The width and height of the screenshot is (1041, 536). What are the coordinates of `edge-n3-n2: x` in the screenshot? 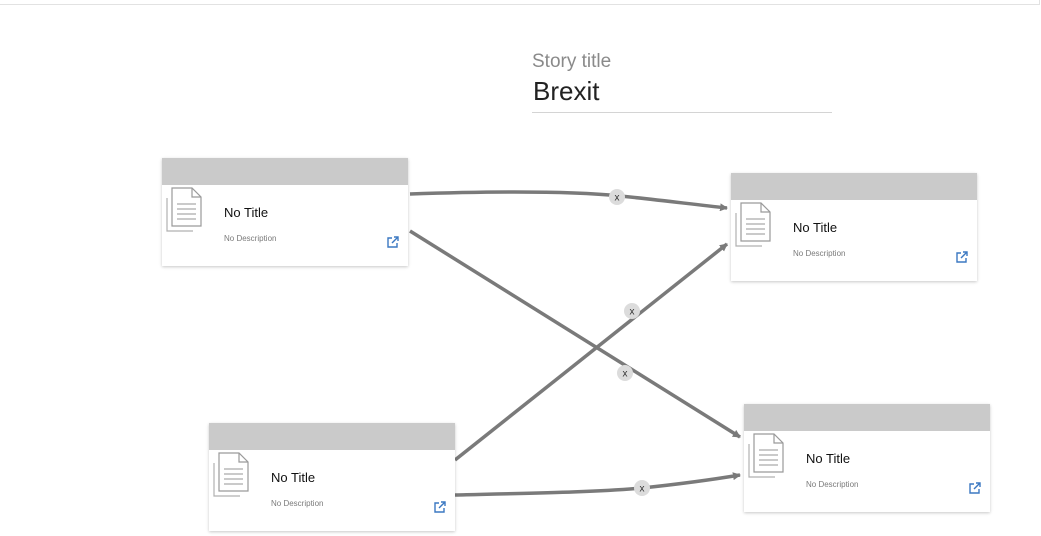 It's located at (591, 352).